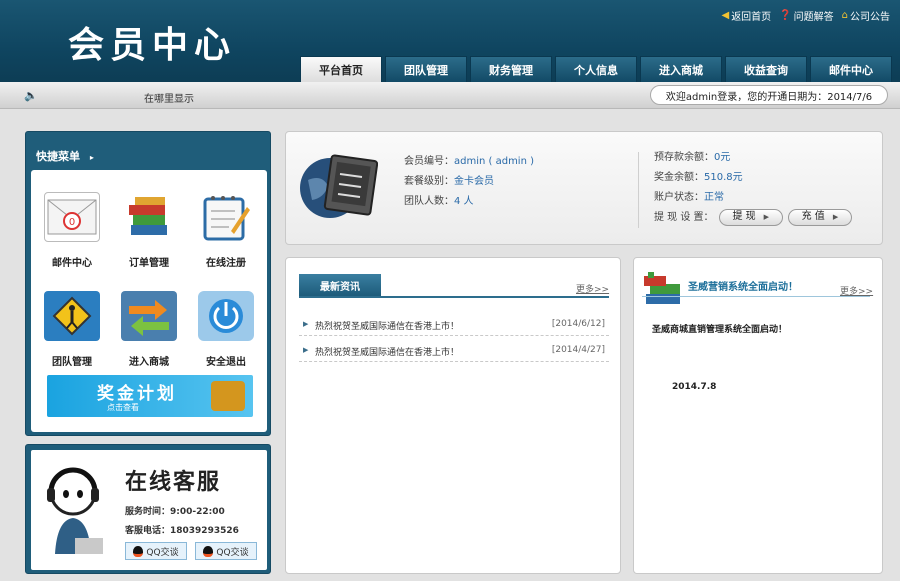 The width and height of the screenshot is (900, 581). What do you see at coordinates (844, 15) in the screenshot?
I see `home-icon: ⌂` at bounding box center [844, 15].